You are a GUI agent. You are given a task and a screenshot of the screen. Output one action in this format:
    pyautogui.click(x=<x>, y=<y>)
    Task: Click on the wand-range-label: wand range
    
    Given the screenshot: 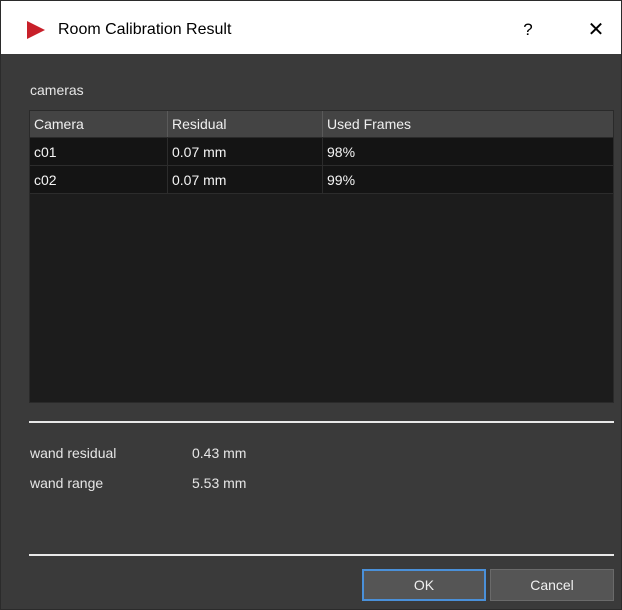 What is the action you would take?
    pyautogui.click(x=67, y=483)
    